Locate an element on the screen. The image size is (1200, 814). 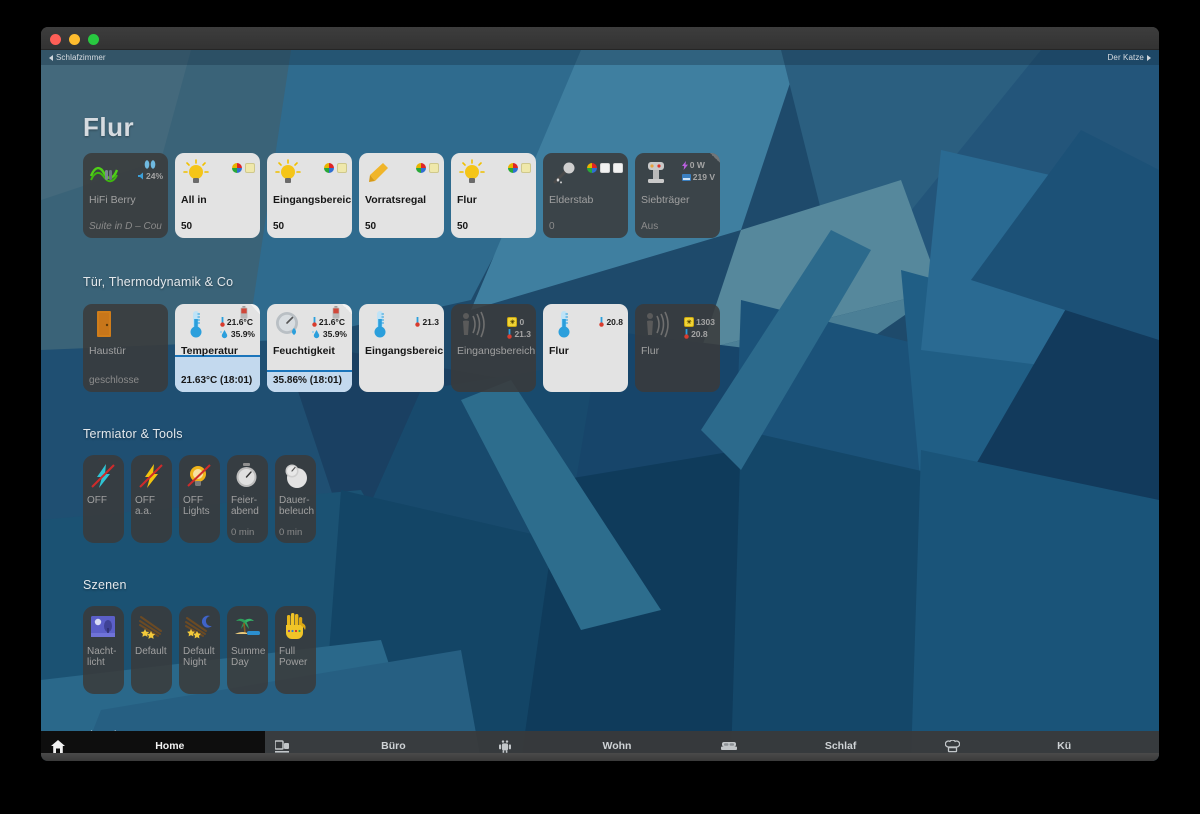
tile-summer-day: Summe Day is located at coordinates (247, 650).